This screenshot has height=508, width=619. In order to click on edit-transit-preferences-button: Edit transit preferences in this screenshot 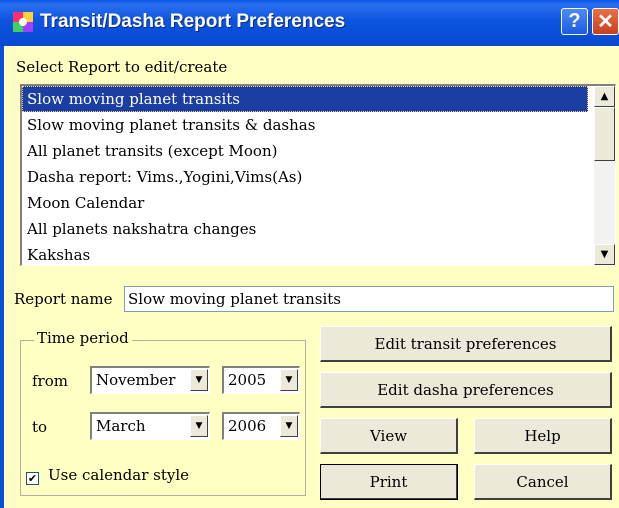, I will do `click(466, 344)`.